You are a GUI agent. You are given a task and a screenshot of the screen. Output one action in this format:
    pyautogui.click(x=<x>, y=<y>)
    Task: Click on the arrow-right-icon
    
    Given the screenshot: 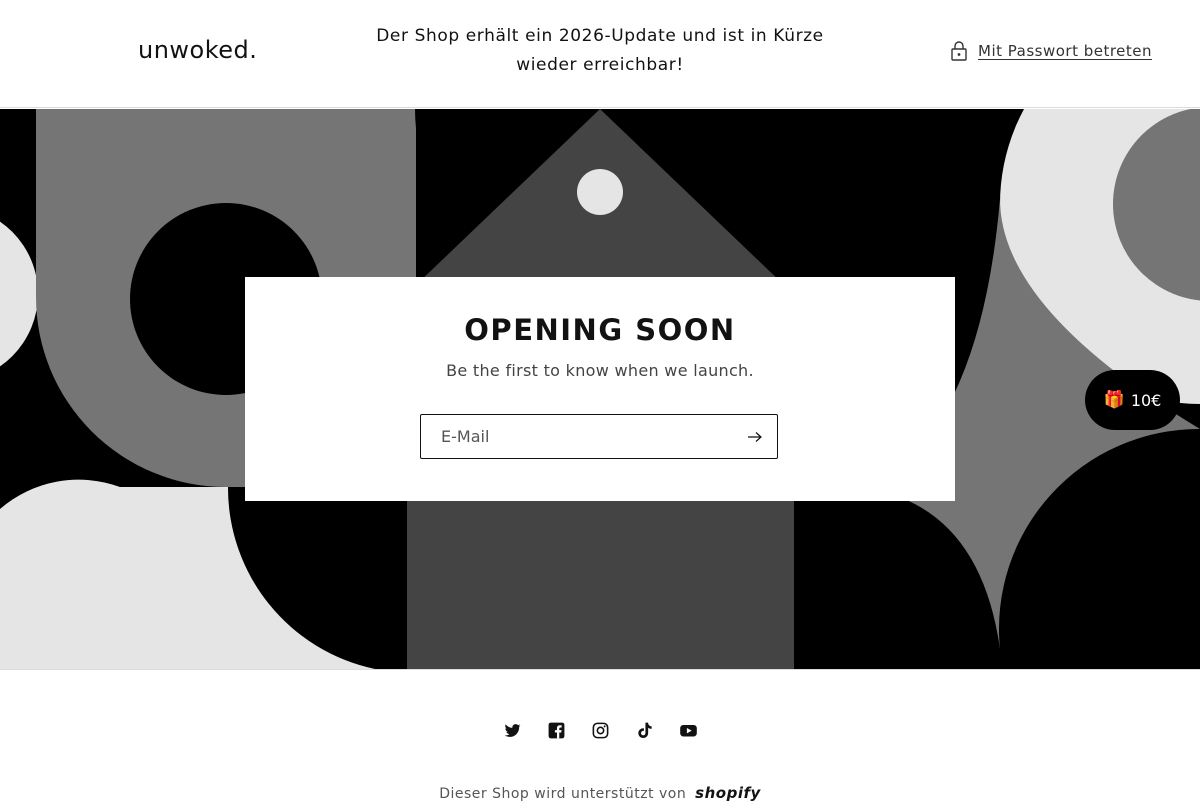 What is the action you would take?
    pyautogui.click(x=755, y=437)
    